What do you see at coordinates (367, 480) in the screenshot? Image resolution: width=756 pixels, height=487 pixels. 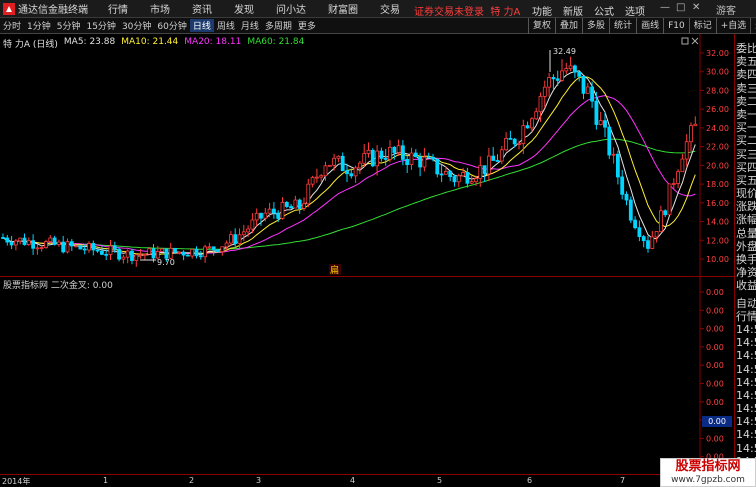 I see `date-axis: 2014年 1 2 3 4 5 6 7` at bounding box center [367, 480].